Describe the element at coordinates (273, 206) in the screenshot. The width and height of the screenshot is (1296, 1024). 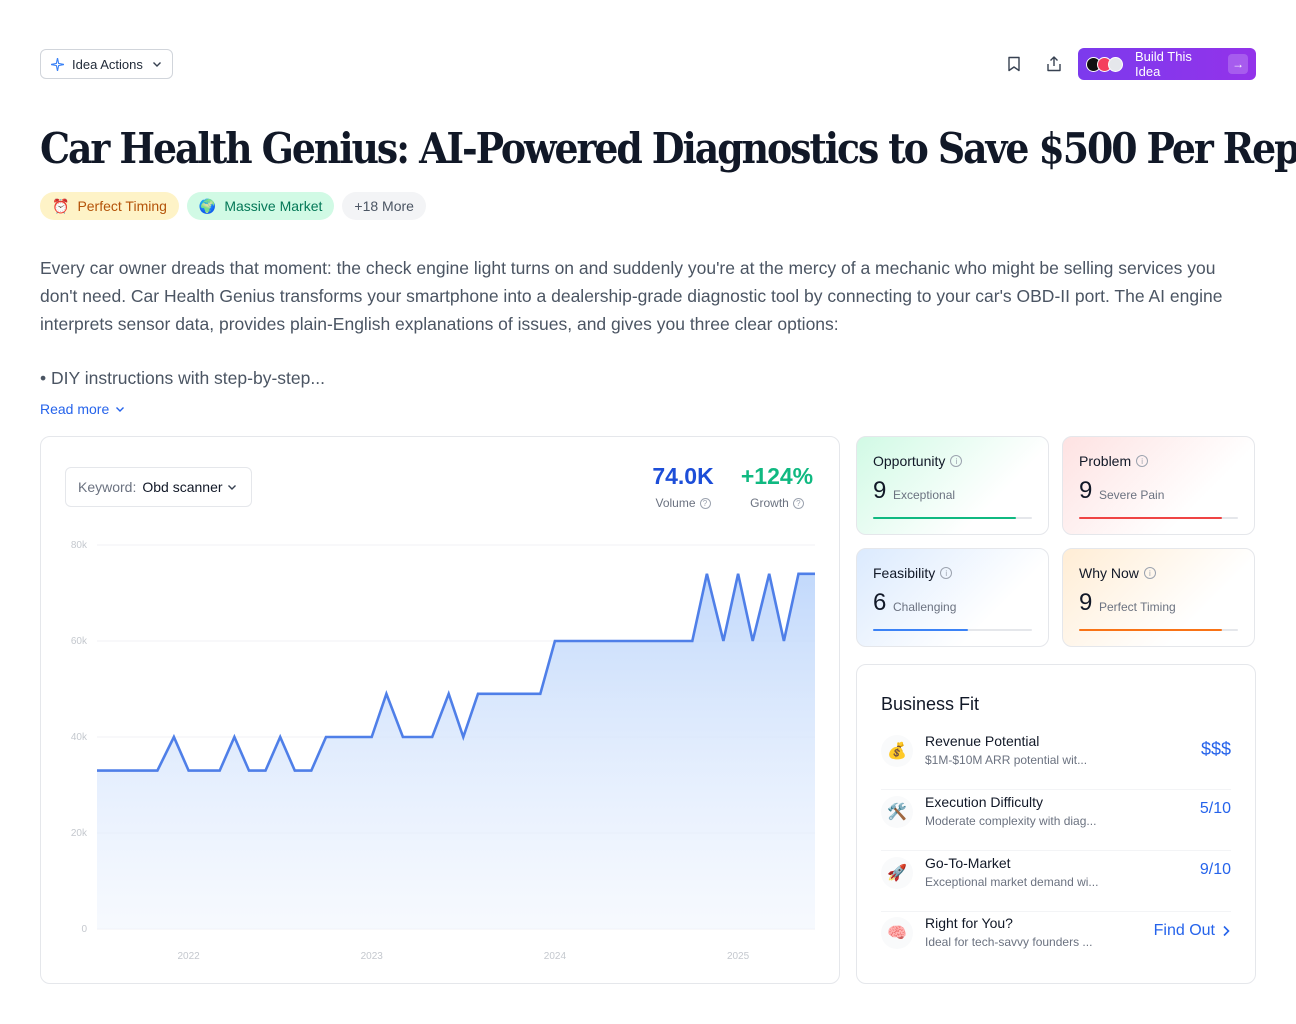
I see `tag-label: Massive Market` at that location.